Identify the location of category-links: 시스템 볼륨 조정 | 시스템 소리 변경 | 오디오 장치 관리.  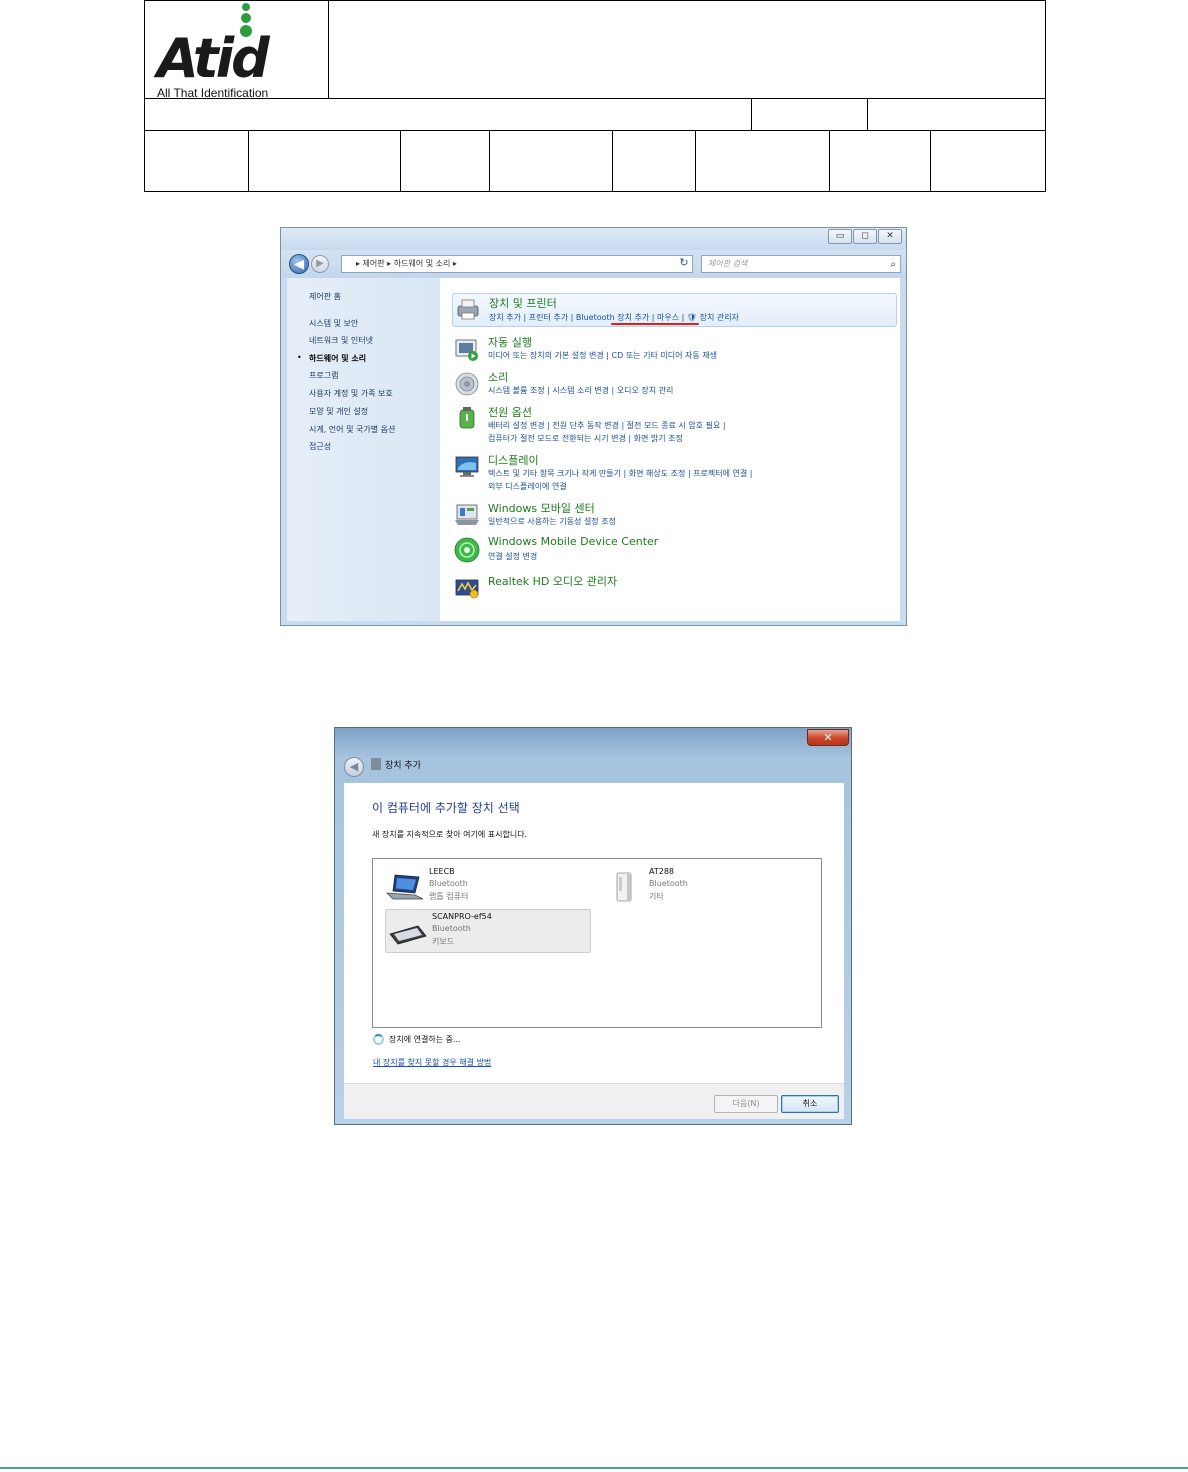
(580, 390).